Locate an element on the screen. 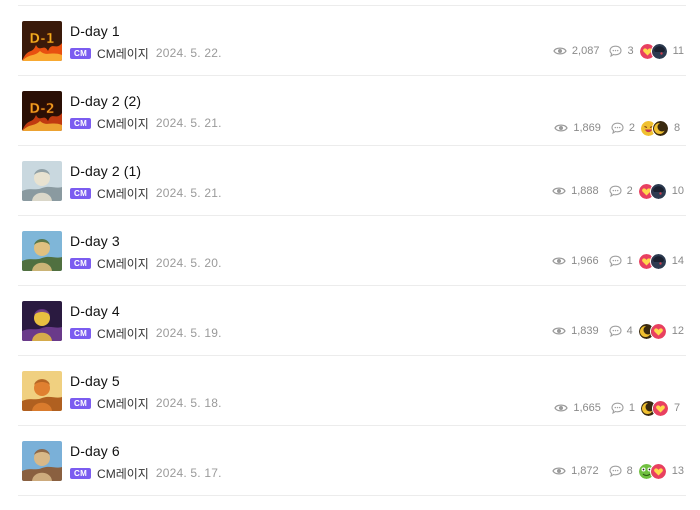 This screenshot has height=510, width=700. post-title: D-day 2 (1) is located at coordinates (105, 171).